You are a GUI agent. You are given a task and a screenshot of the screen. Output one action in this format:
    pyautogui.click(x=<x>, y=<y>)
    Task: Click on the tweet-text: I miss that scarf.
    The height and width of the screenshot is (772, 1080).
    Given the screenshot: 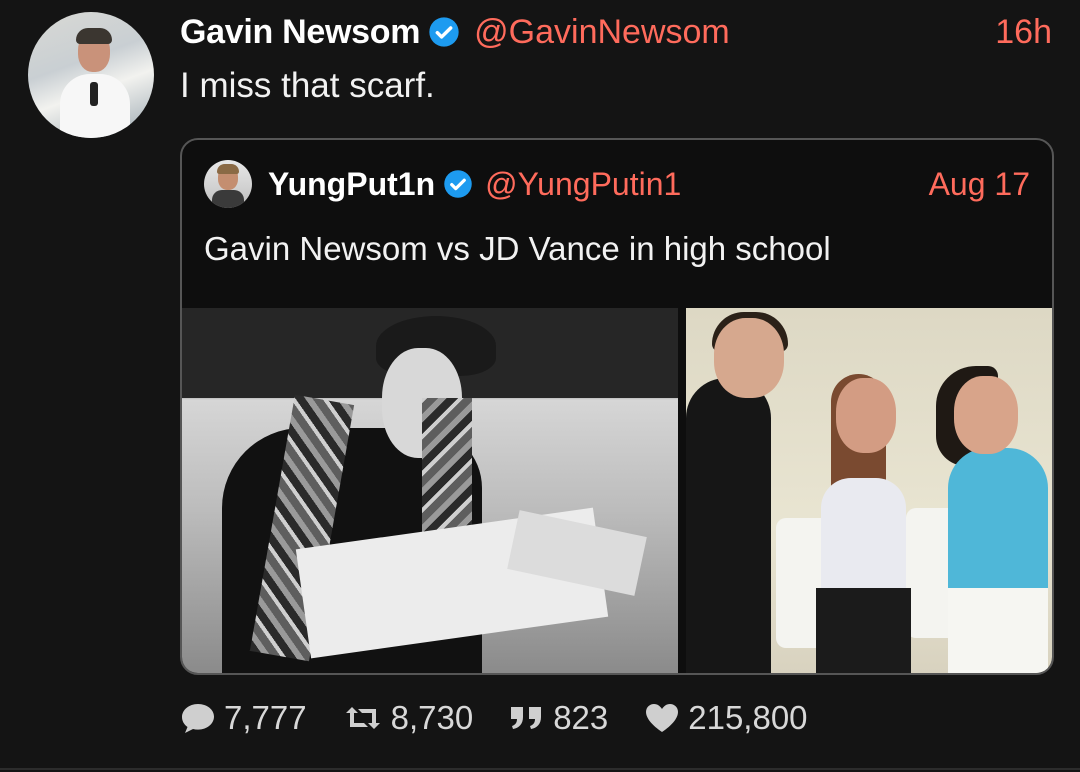 What is the action you would take?
    pyautogui.click(x=307, y=85)
    